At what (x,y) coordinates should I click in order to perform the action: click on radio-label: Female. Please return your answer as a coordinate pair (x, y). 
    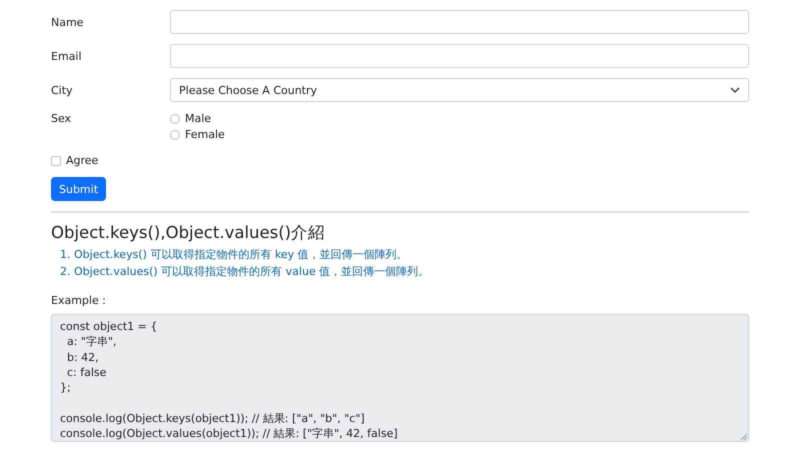
    Looking at the image, I should click on (205, 134).